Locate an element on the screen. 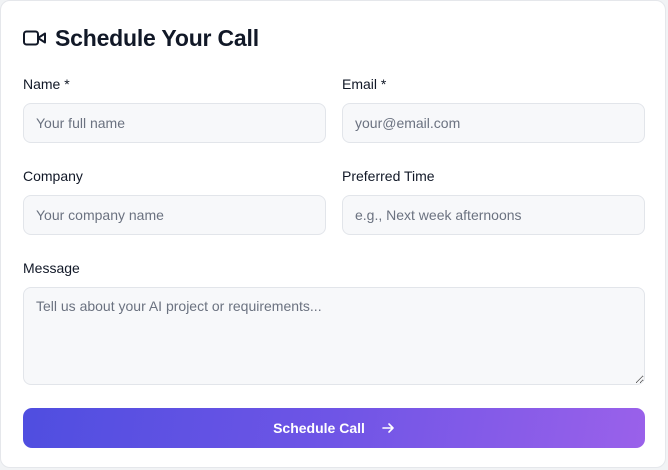 The height and width of the screenshot is (470, 668). preferred-time-input is located at coordinates (493, 215).